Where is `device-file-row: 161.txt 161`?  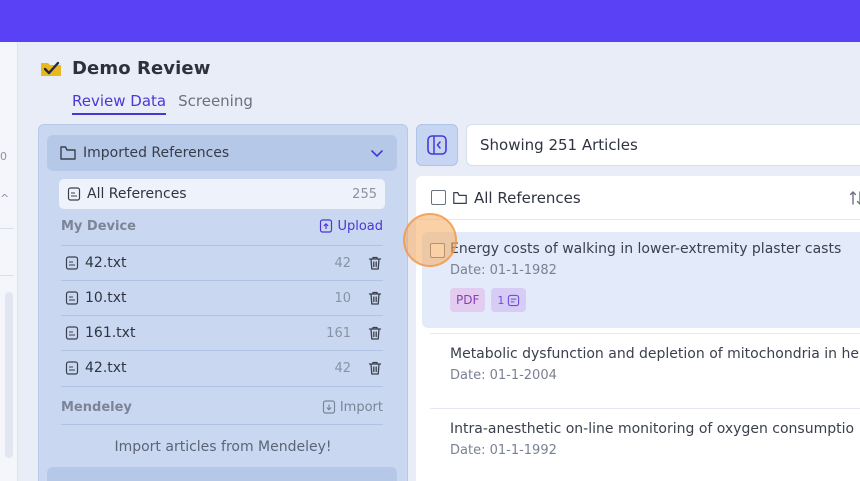
device-file-row: 161.txt 161 is located at coordinates (222, 332).